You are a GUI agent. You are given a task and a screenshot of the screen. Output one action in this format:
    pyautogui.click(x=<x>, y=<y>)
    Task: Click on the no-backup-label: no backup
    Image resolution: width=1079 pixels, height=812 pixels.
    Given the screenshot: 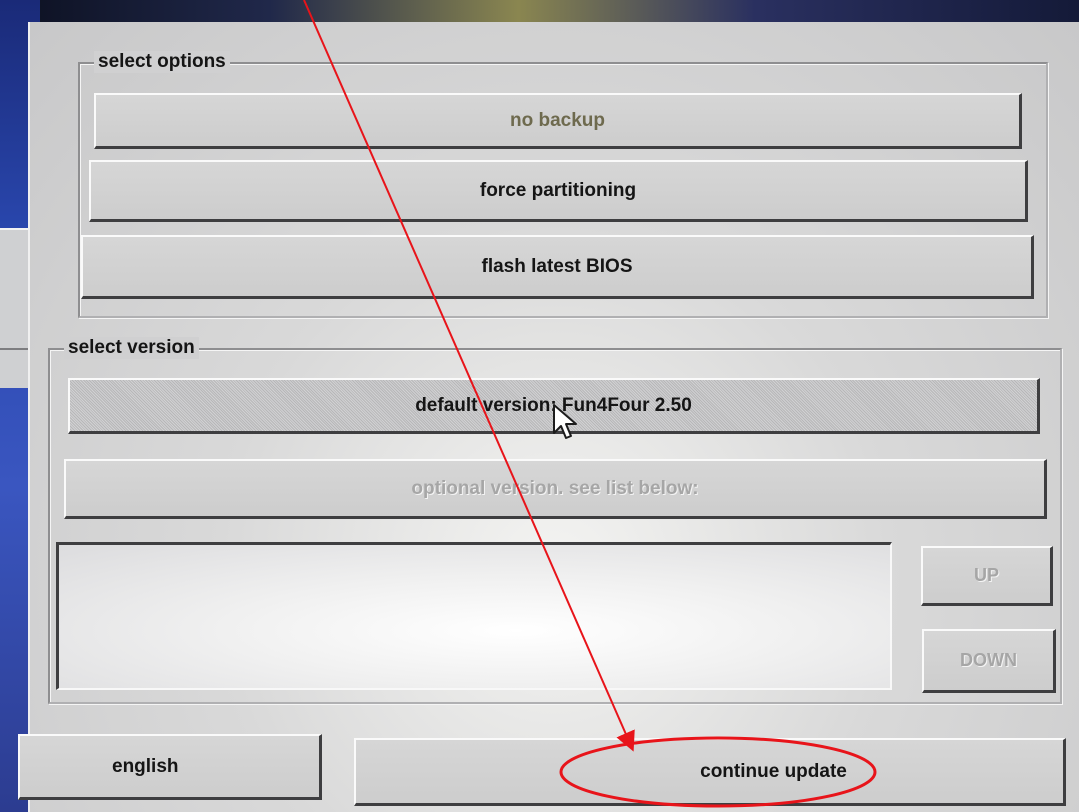 What is the action you would take?
    pyautogui.click(x=557, y=120)
    